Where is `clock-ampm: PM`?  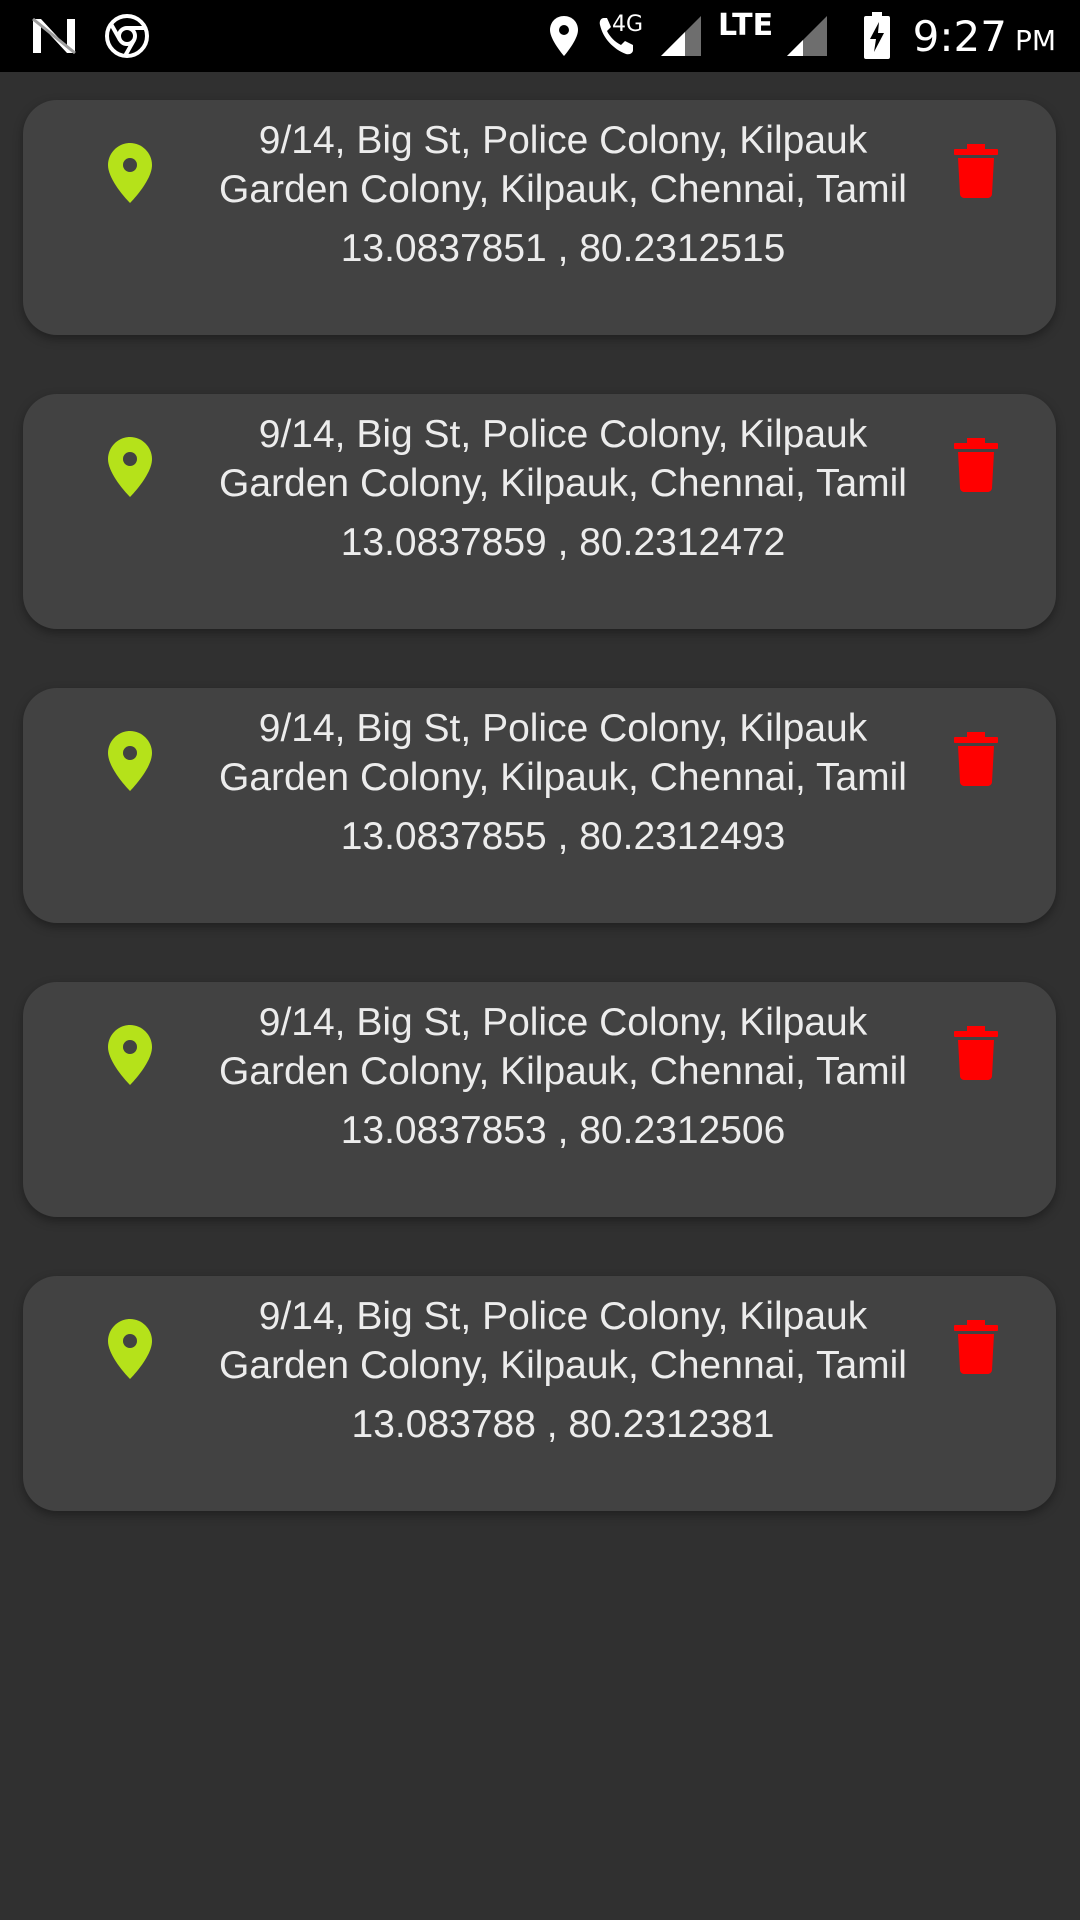 clock-ampm: PM is located at coordinates (1035, 40).